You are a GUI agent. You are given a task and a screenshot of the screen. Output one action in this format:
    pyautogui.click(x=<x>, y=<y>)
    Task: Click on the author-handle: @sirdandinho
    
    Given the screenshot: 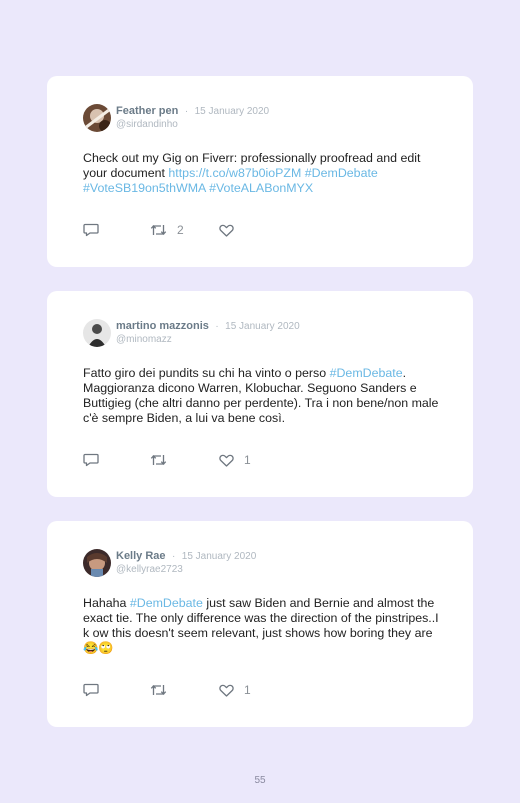 What is the action you would take?
    pyautogui.click(x=192, y=124)
    